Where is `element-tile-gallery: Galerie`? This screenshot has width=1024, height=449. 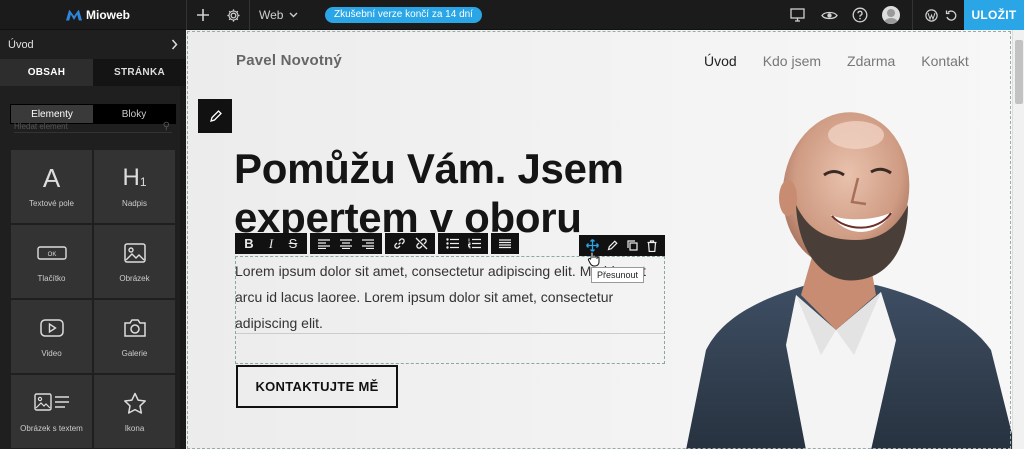 element-tile-gallery: Galerie is located at coordinates (134, 336).